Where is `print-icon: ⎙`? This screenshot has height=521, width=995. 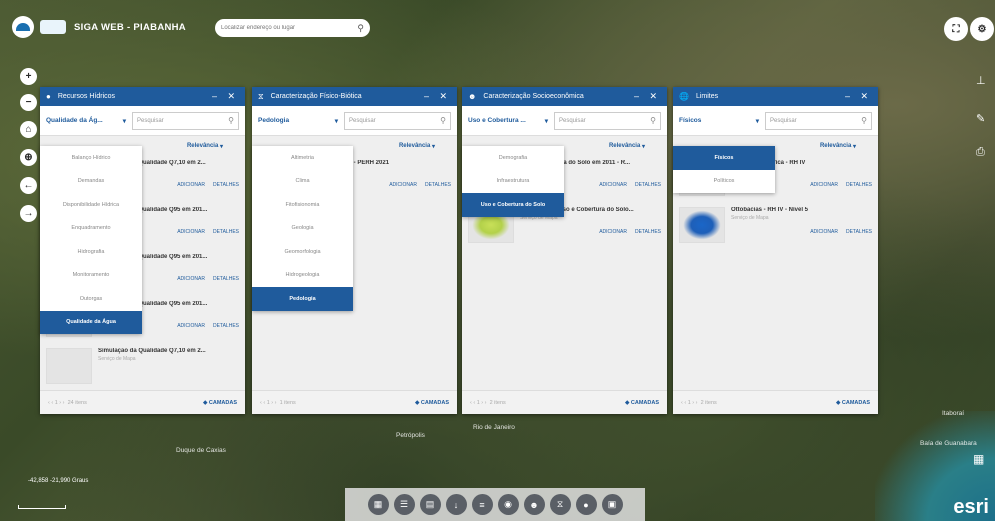
print-icon: ⎙ is located at coordinates (980, 152).